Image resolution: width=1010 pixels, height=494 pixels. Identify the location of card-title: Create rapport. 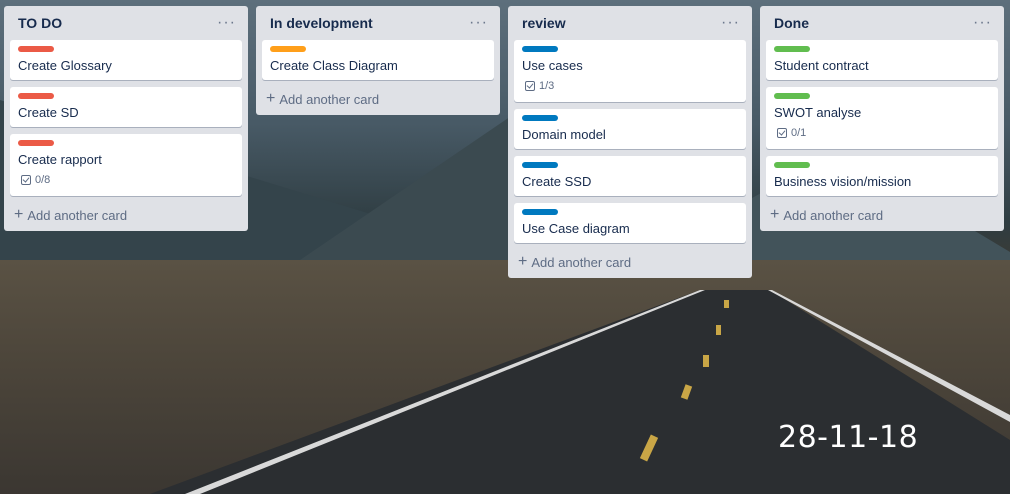
(60, 159).